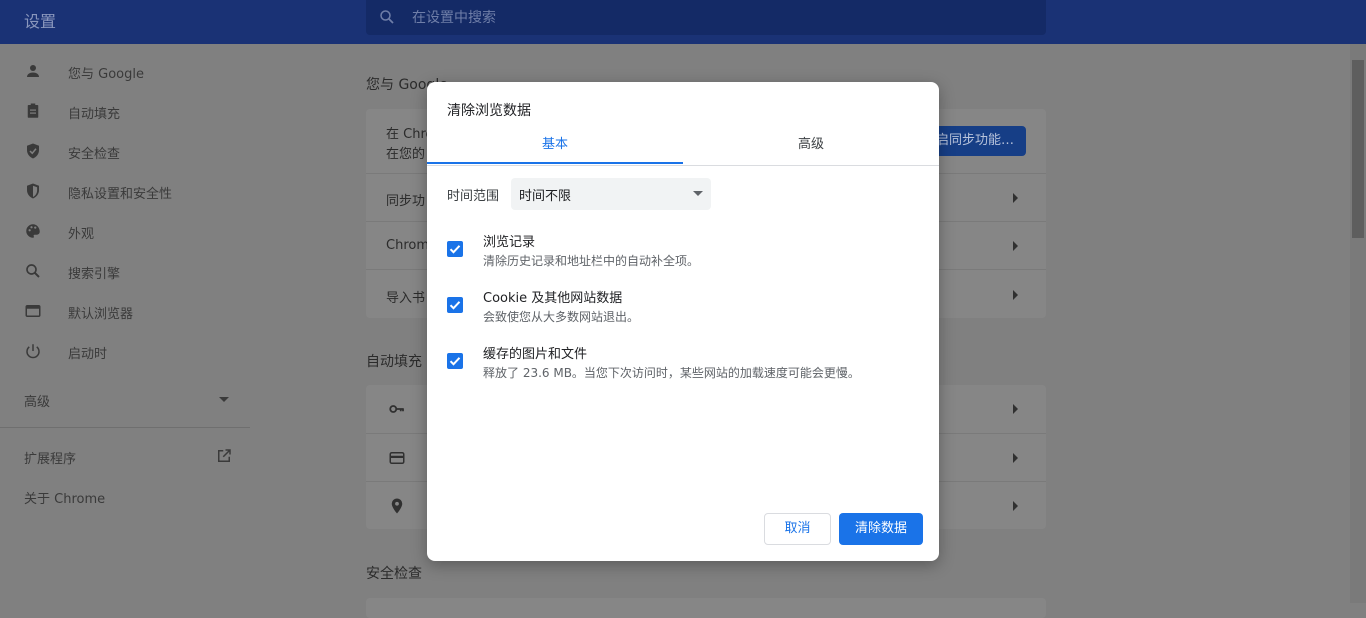  I want to click on location-pin-icon, so click(397, 506).